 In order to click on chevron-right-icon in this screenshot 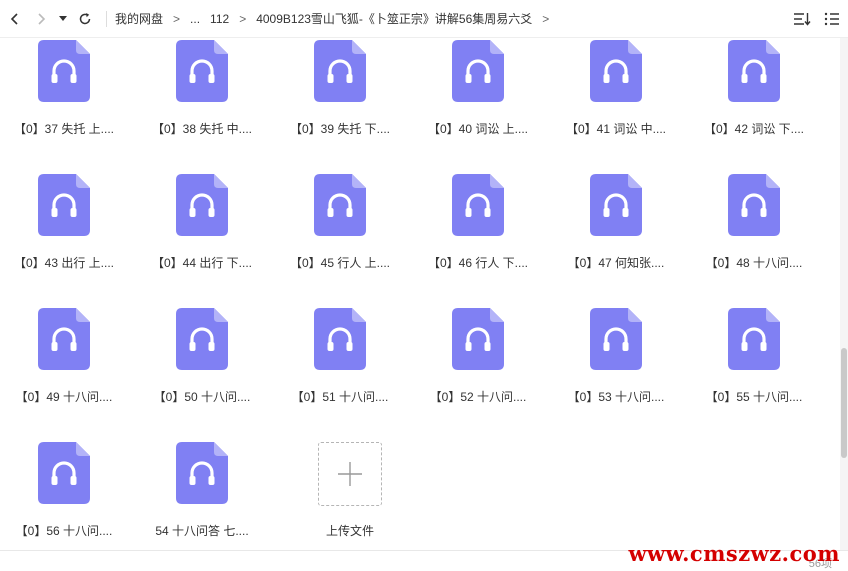, I will do `click(42, 18)`.